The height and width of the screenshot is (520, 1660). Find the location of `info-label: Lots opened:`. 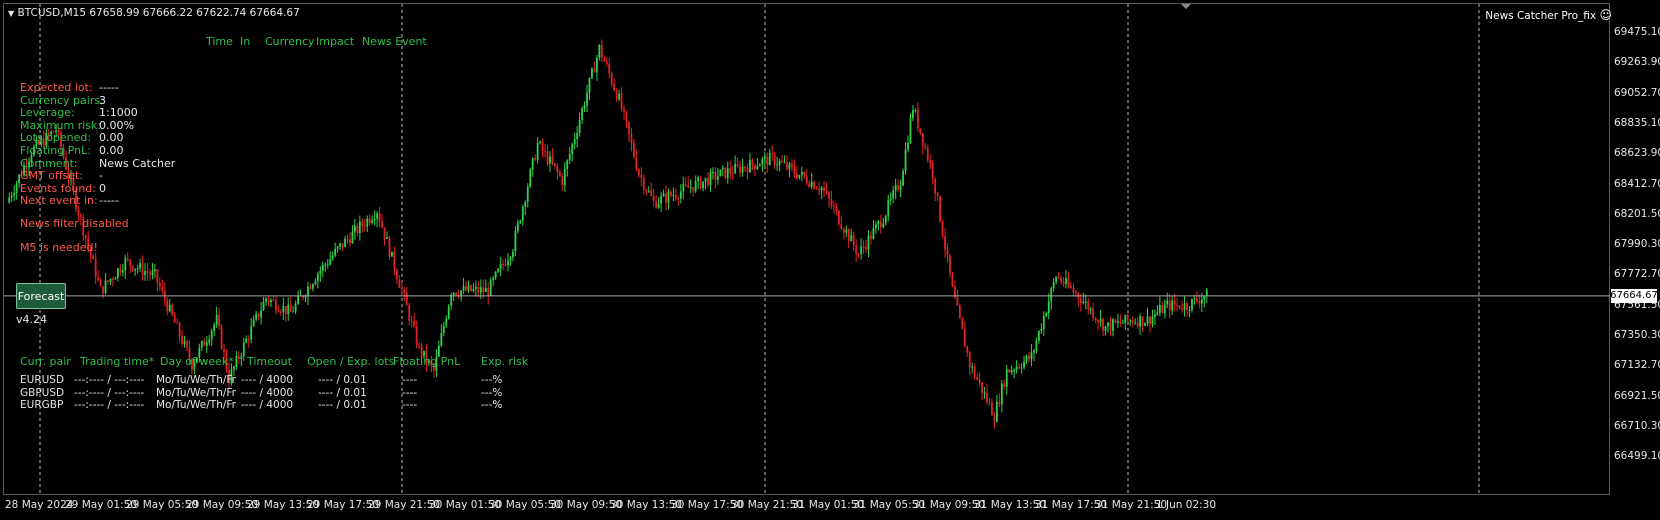

info-label: Lots opened: is located at coordinates (56, 138).